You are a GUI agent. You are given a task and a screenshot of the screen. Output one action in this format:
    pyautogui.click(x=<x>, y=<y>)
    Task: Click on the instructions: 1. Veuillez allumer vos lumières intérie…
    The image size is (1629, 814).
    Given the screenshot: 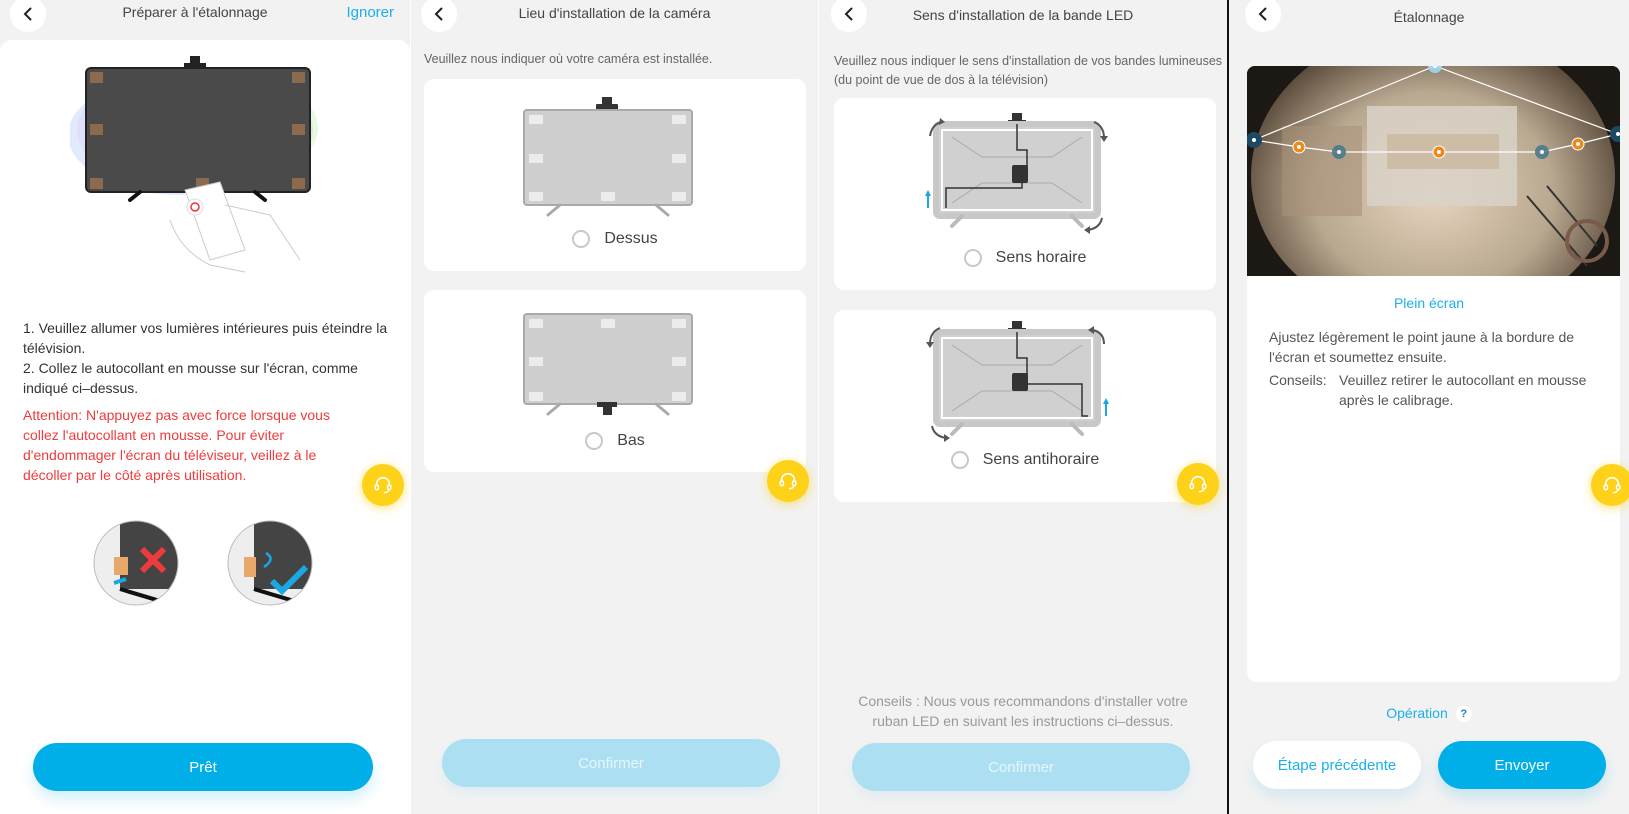 What is the action you would take?
    pyautogui.click(x=205, y=358)
    